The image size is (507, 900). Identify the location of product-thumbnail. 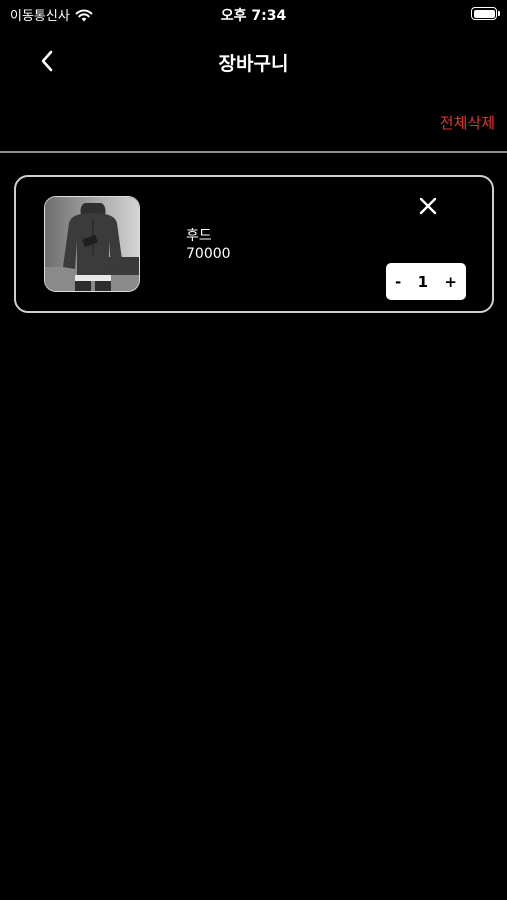
(92, 244).